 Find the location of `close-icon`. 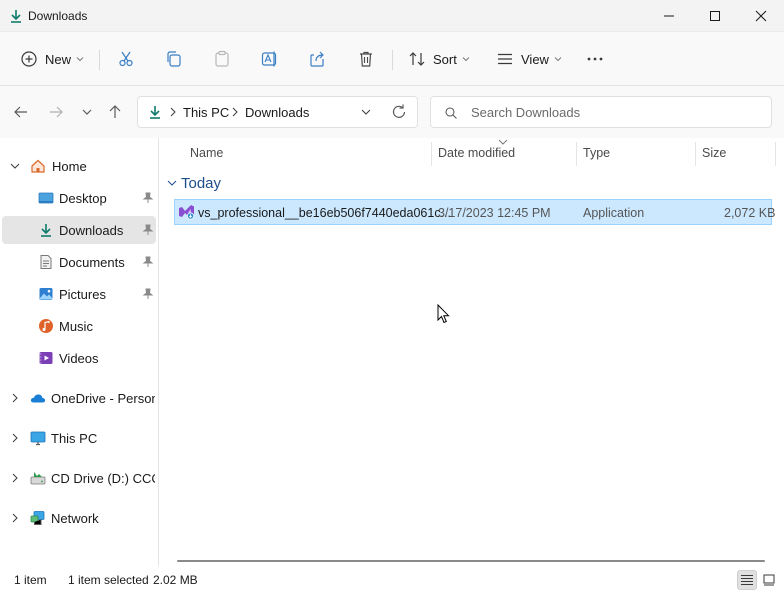

close-icon is located at coordinates (761, 16).